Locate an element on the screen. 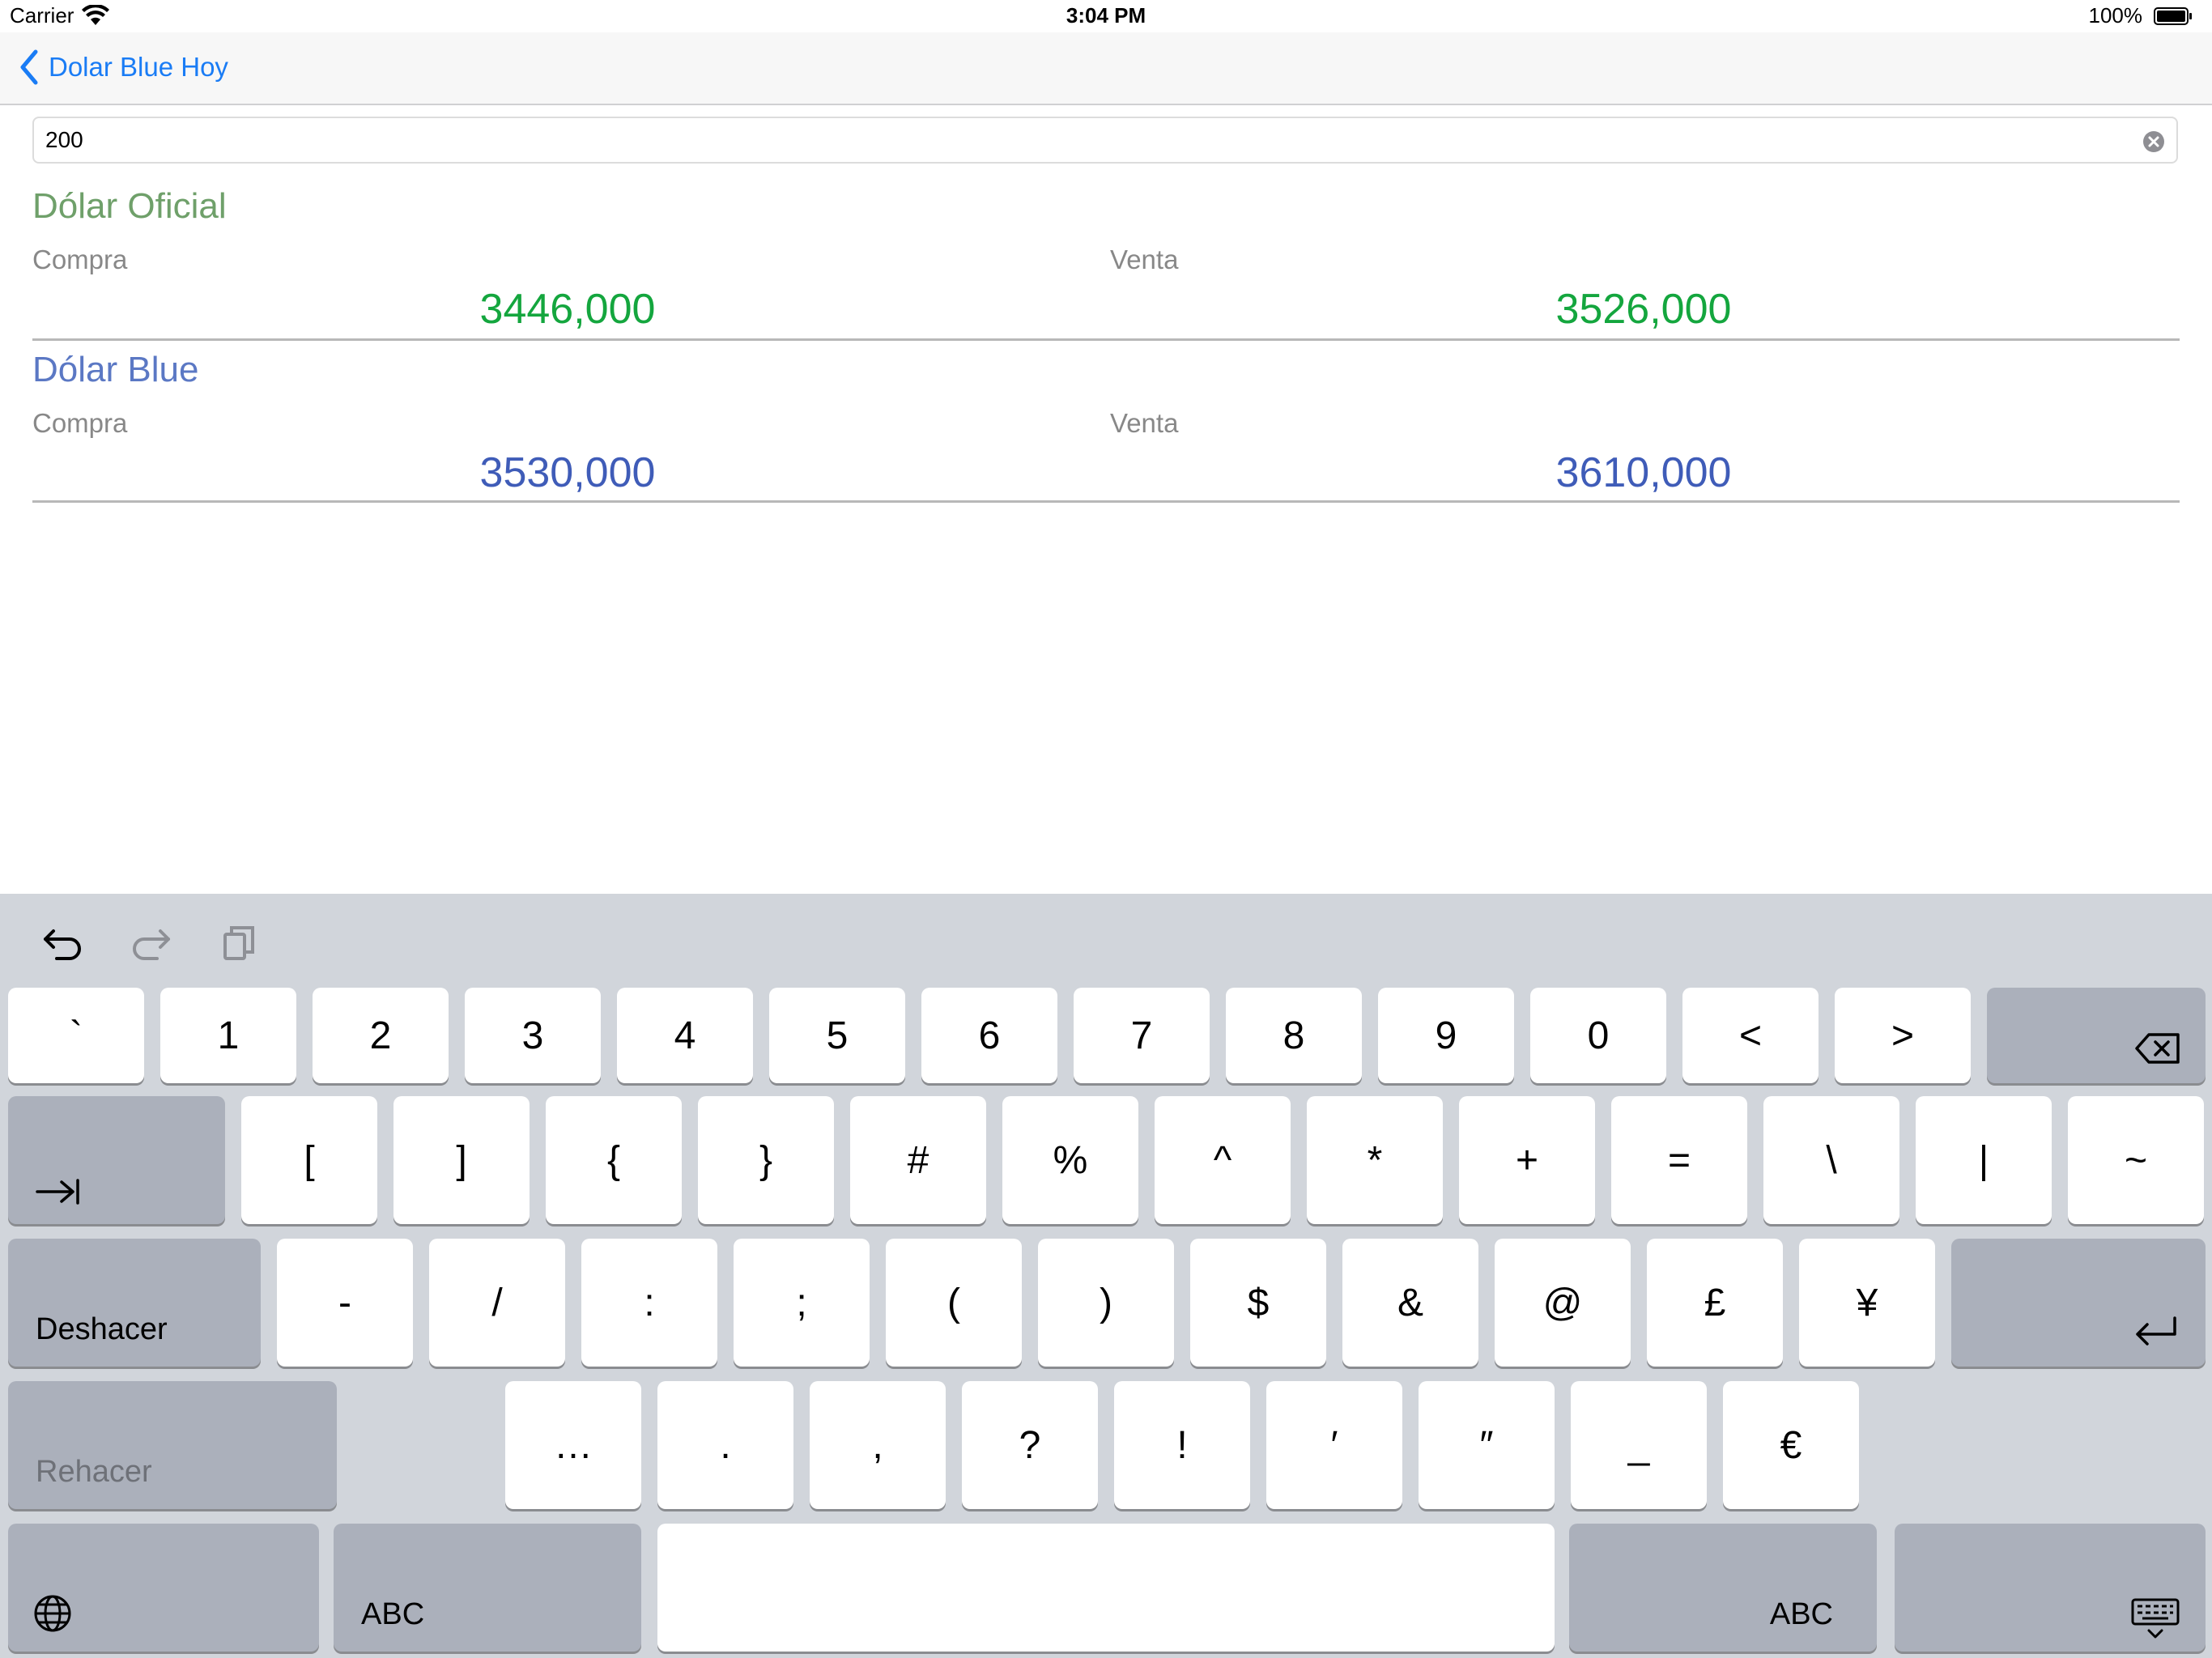 The image size is (2212, 1658). battery-percentage: 100% is located at coordinates (2115, 15).